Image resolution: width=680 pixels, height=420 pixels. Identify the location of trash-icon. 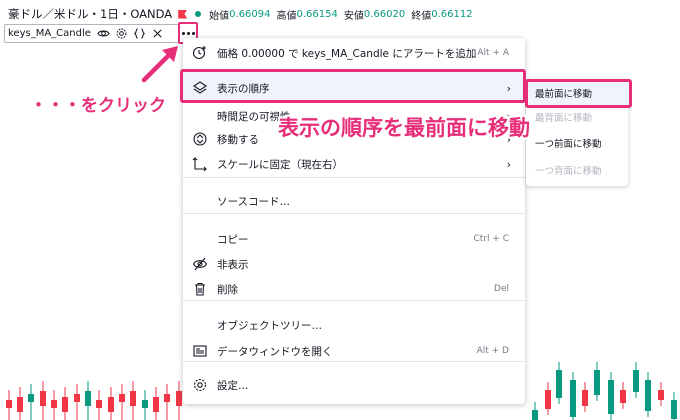
(200, 289).